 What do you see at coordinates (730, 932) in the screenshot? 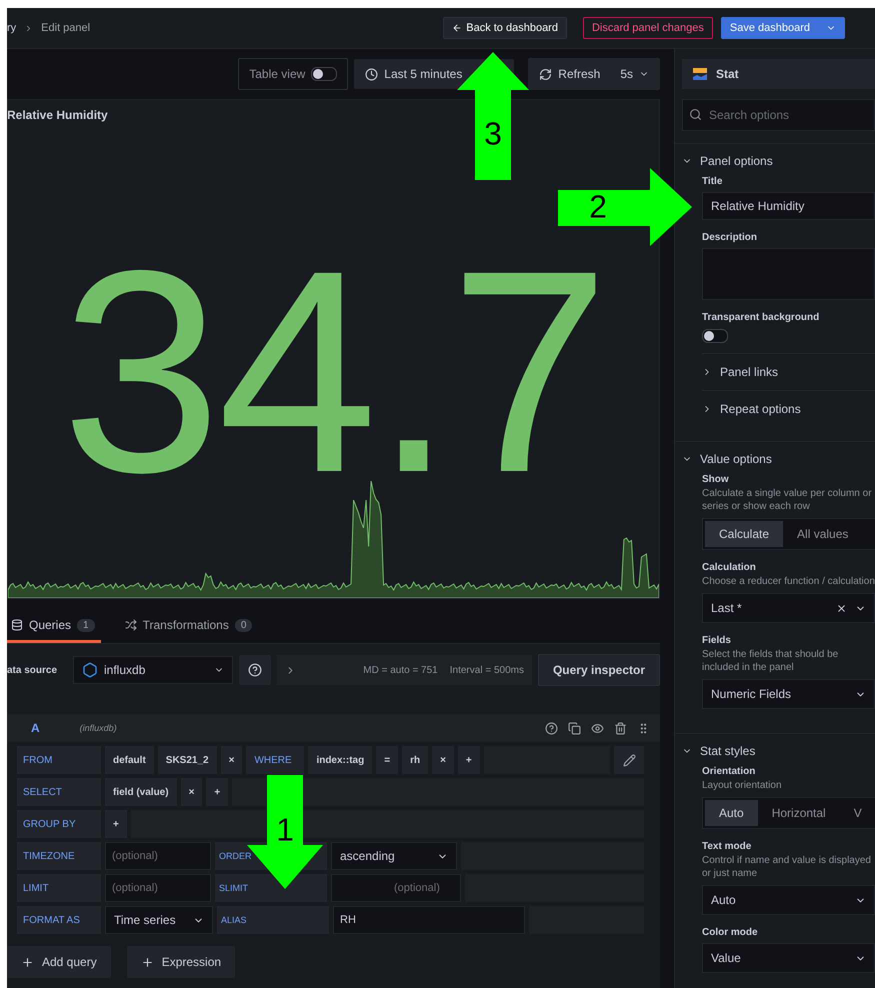
I see `field-label: Color mode` at bounding box center [730, 932].